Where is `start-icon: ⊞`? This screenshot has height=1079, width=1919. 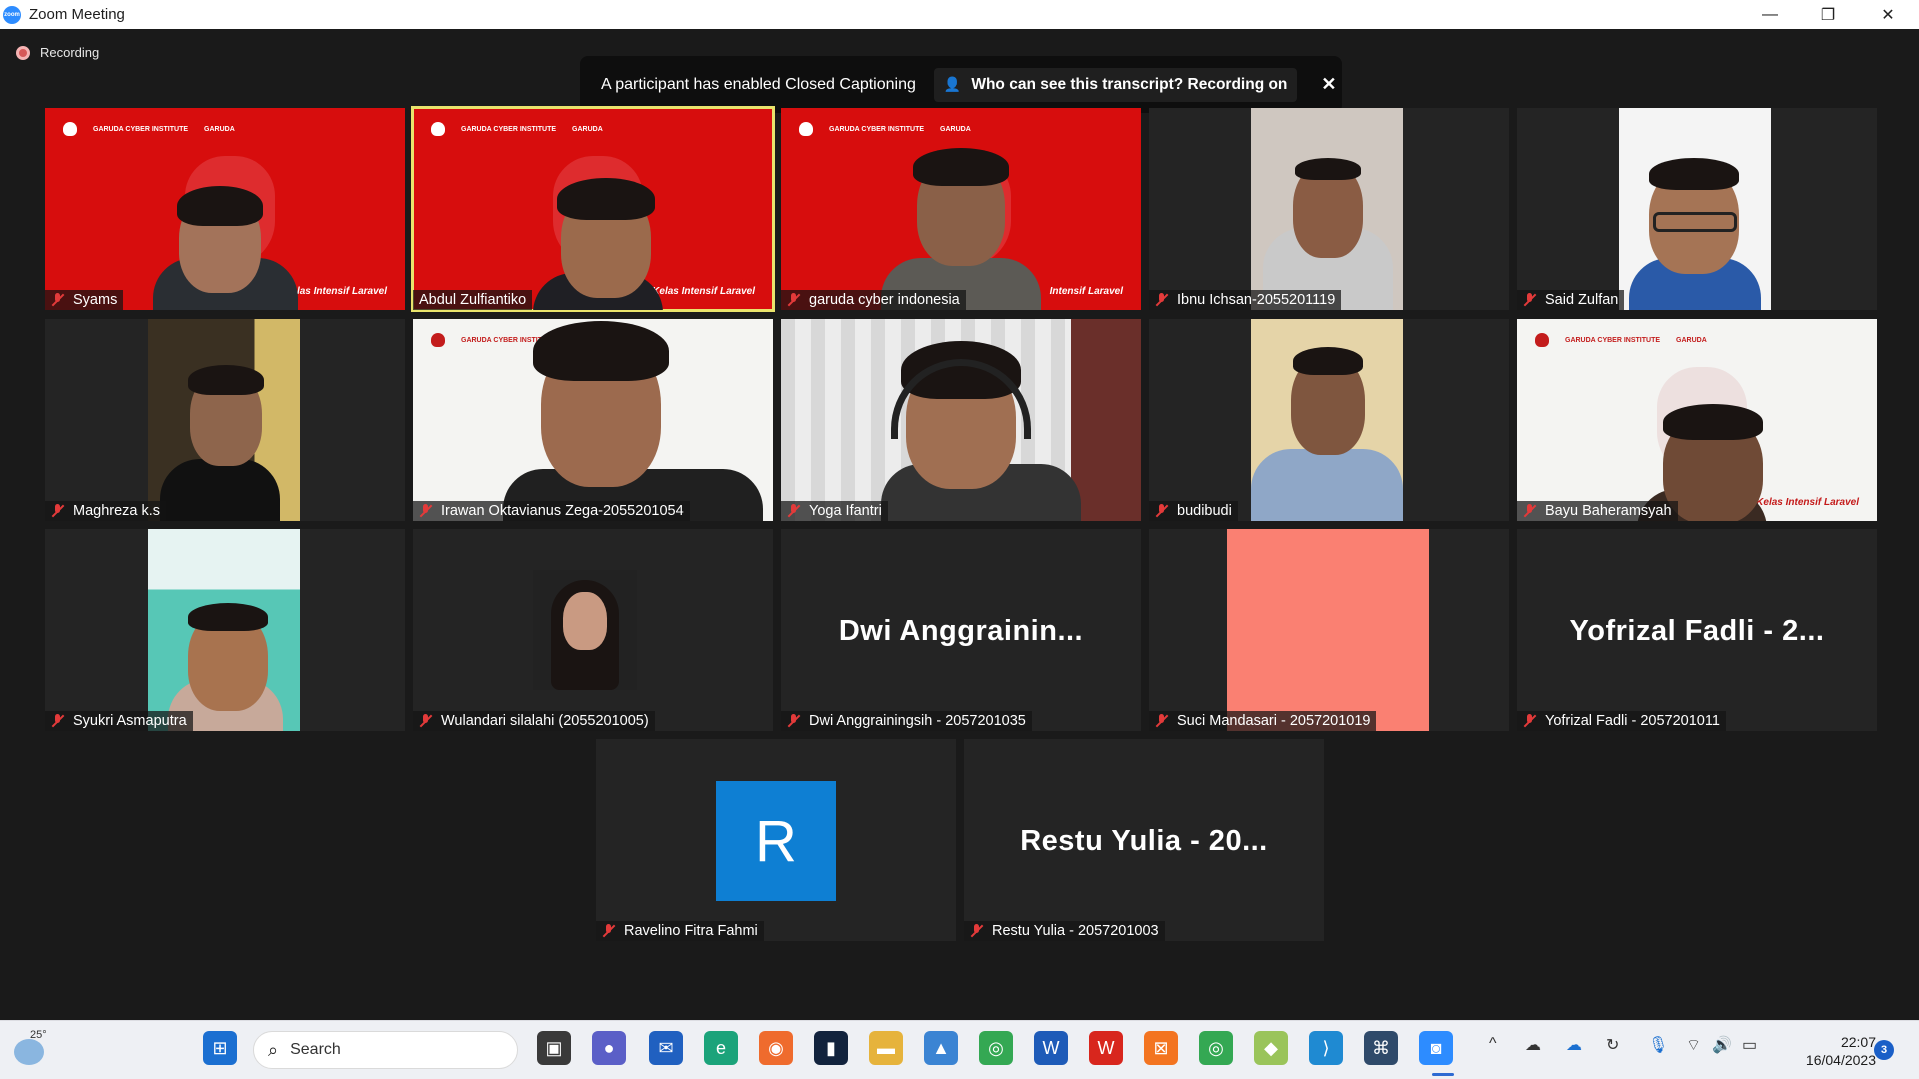 start-icon: ⊞ is located at coordinates (220, 1048).